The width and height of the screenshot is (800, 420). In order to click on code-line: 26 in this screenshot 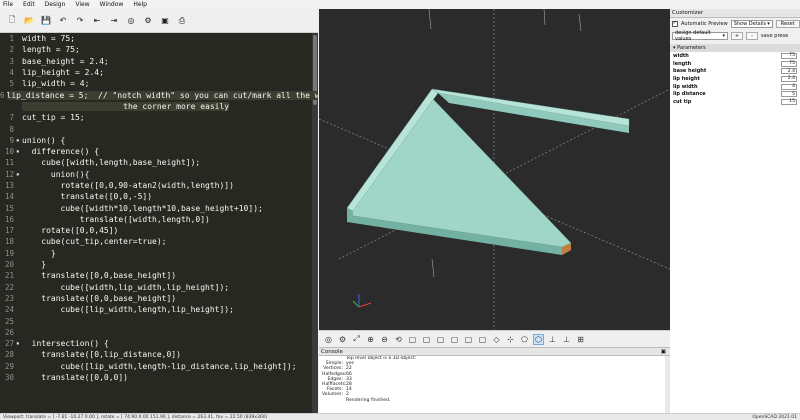, I will do `click(159, 332)`.